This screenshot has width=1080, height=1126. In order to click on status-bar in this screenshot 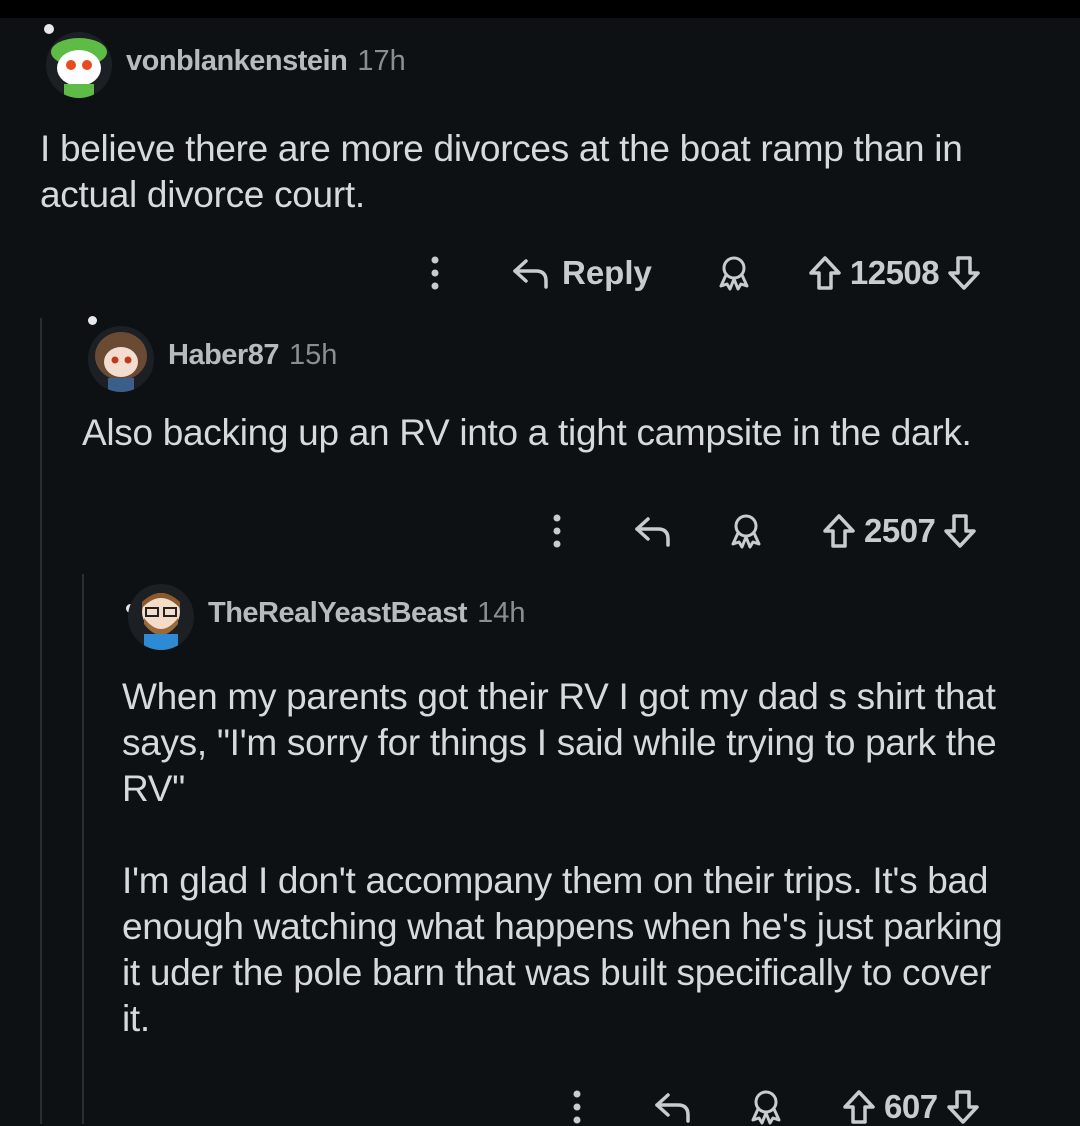, I will do `click(540, 9)`.